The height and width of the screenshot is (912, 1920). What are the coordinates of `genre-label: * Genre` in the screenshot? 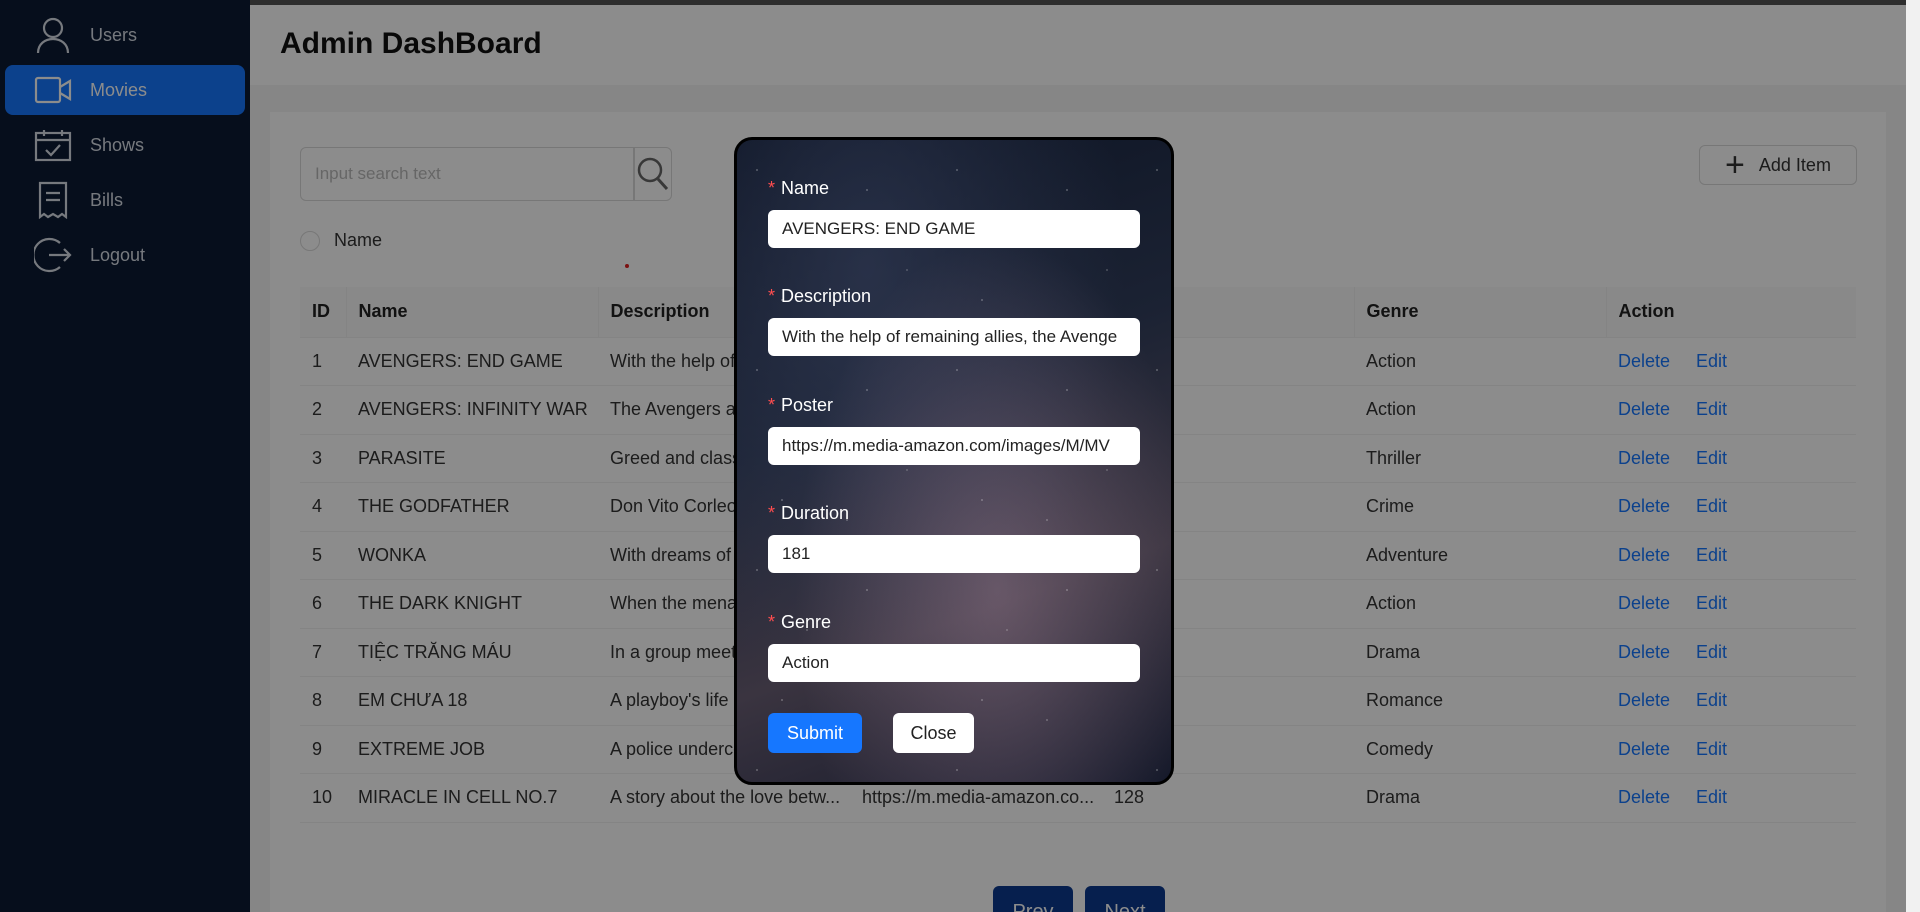 It's located at (800, 622).